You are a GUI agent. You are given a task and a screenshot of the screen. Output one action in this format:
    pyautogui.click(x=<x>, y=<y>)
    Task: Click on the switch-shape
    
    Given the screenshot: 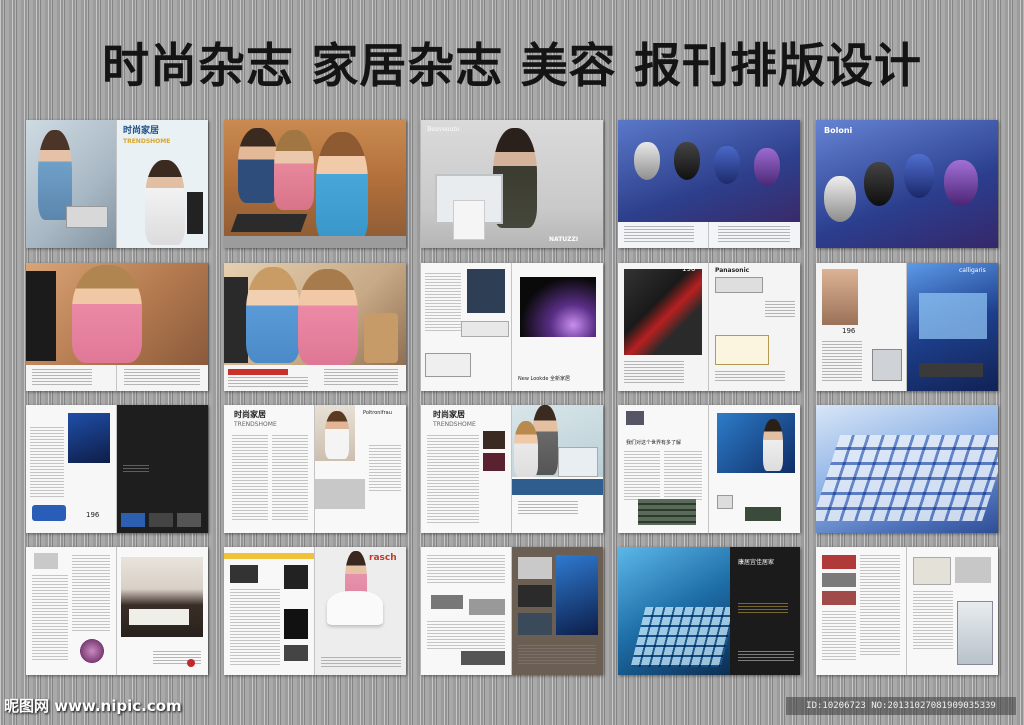 What is the action you would take?
    pyautogui.click(x=742, y=350)
    